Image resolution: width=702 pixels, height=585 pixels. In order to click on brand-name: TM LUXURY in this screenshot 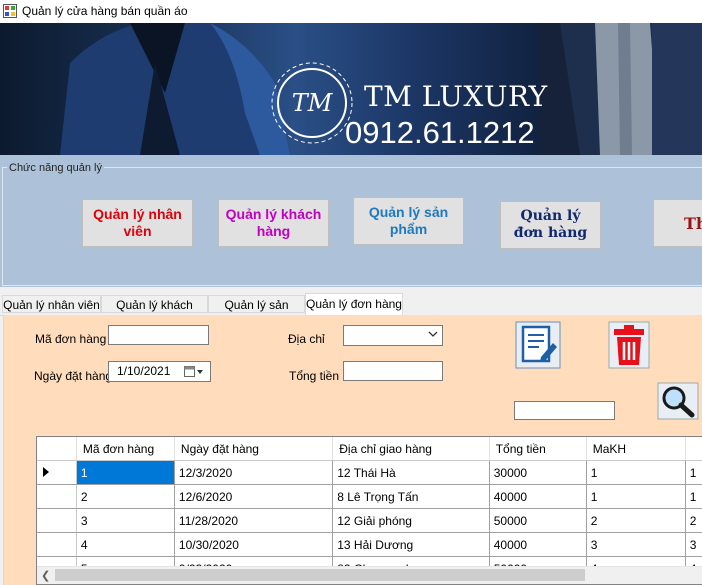, I will do `click(456, 96)`.